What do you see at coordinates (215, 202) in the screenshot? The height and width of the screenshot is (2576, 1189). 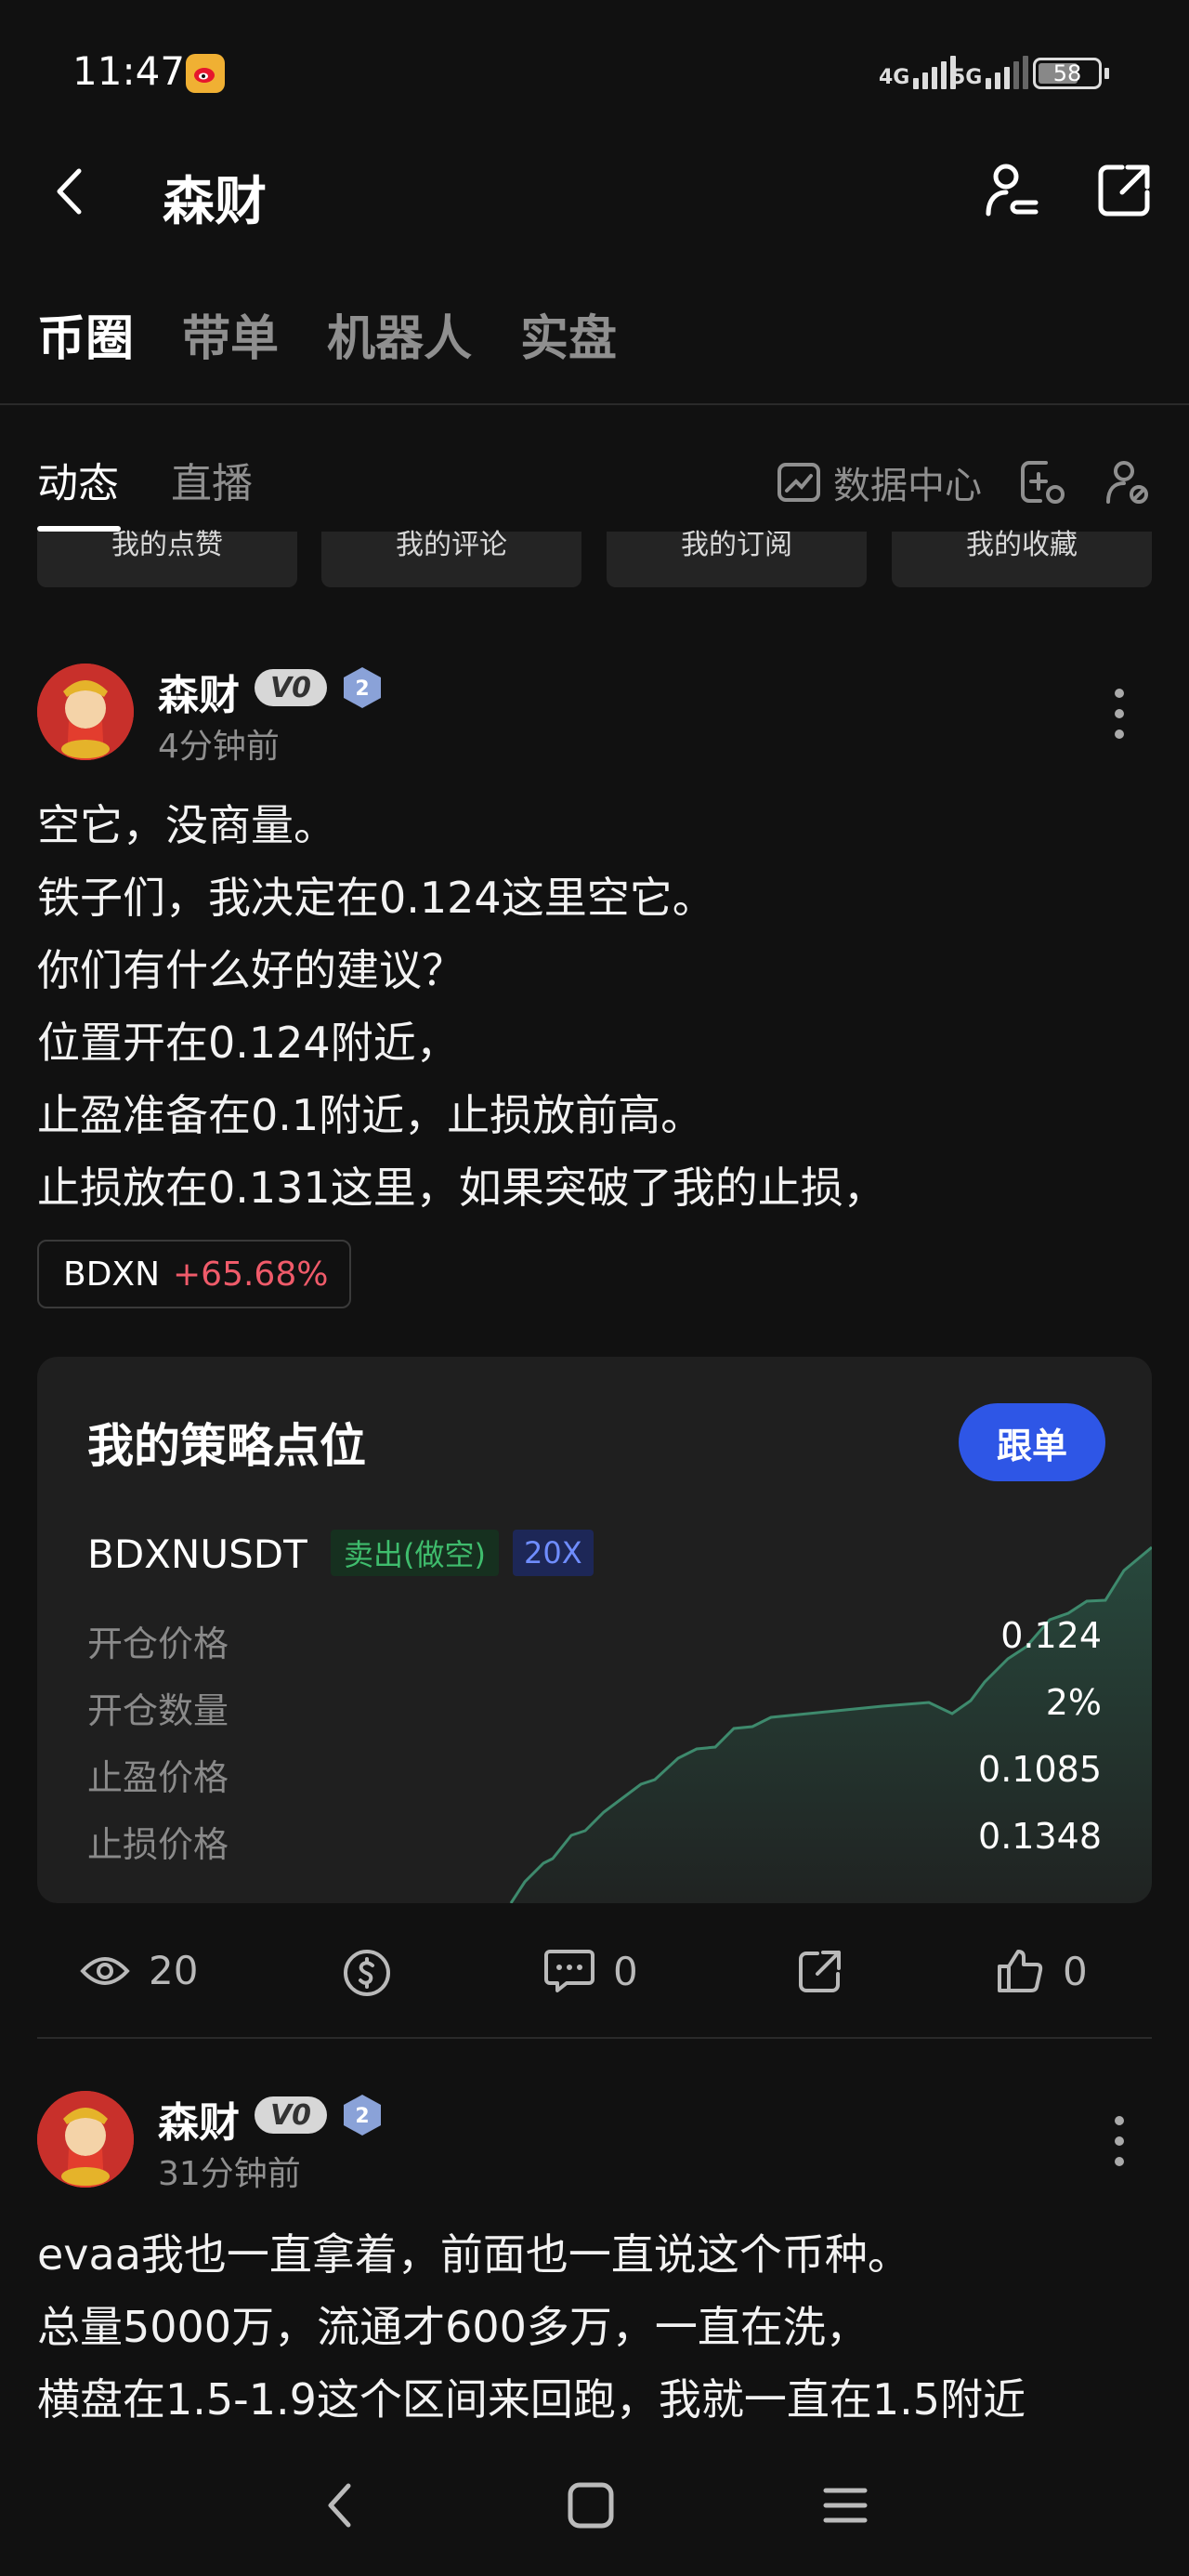 I see `page-title: 森财` at bounding box center [215, 202].